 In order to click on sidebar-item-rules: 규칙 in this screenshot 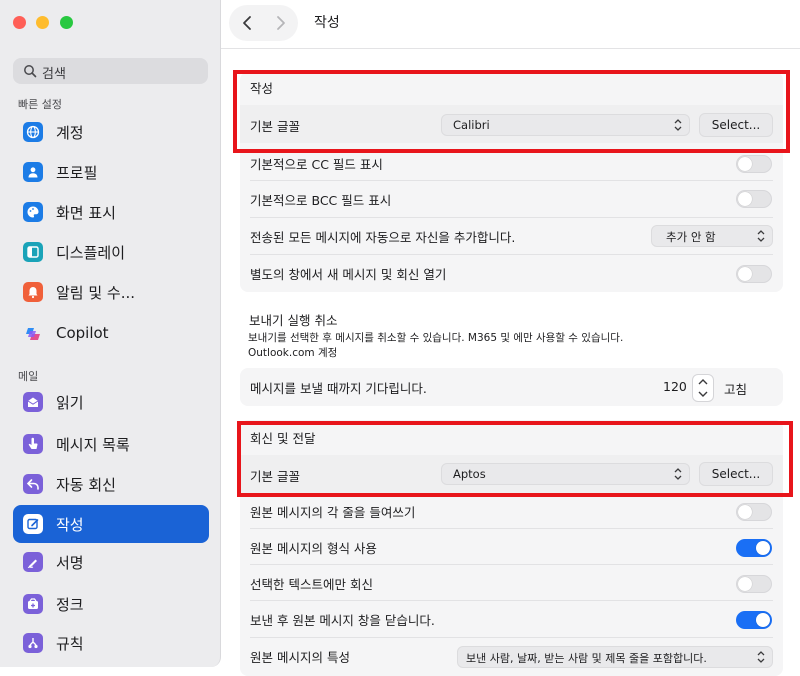, I will do `click(111, 643)`.